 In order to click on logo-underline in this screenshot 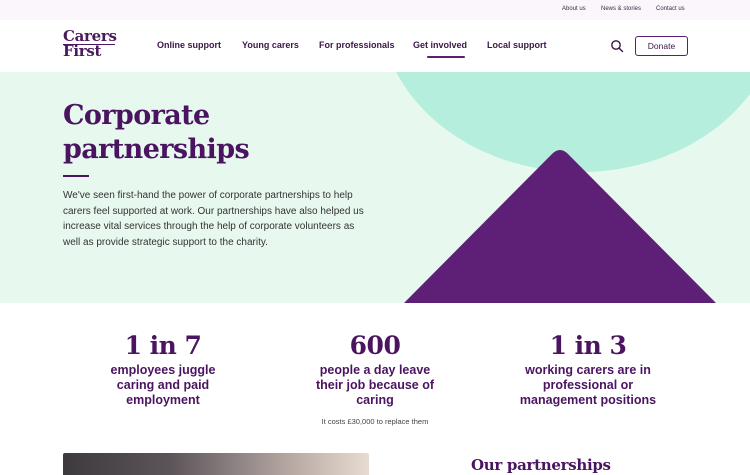, I will do `click(89, 45)`.